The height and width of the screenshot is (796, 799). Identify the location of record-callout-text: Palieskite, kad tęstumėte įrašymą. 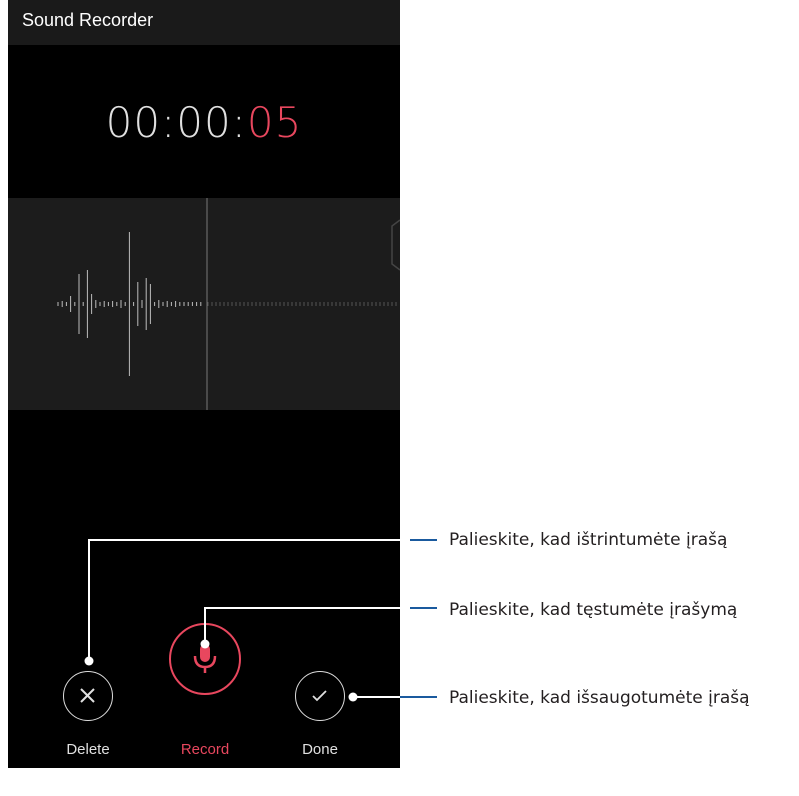
(593, 610).